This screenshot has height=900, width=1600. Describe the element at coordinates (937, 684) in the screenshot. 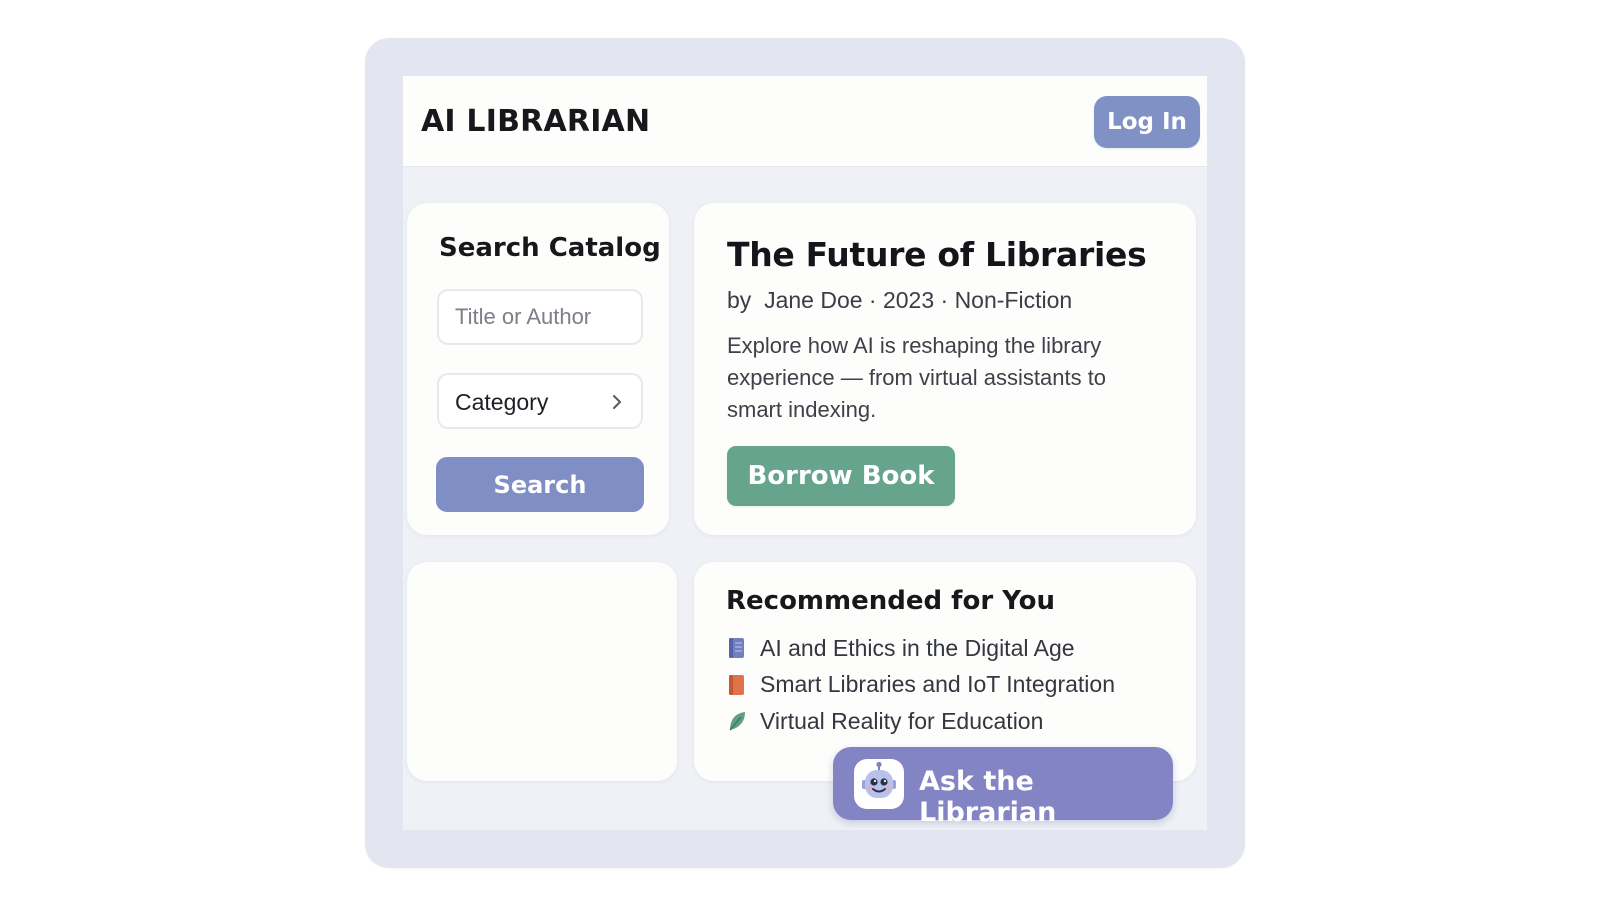

I see `recommended-item-label: Smart Libraries and IoT Integration` at that location.